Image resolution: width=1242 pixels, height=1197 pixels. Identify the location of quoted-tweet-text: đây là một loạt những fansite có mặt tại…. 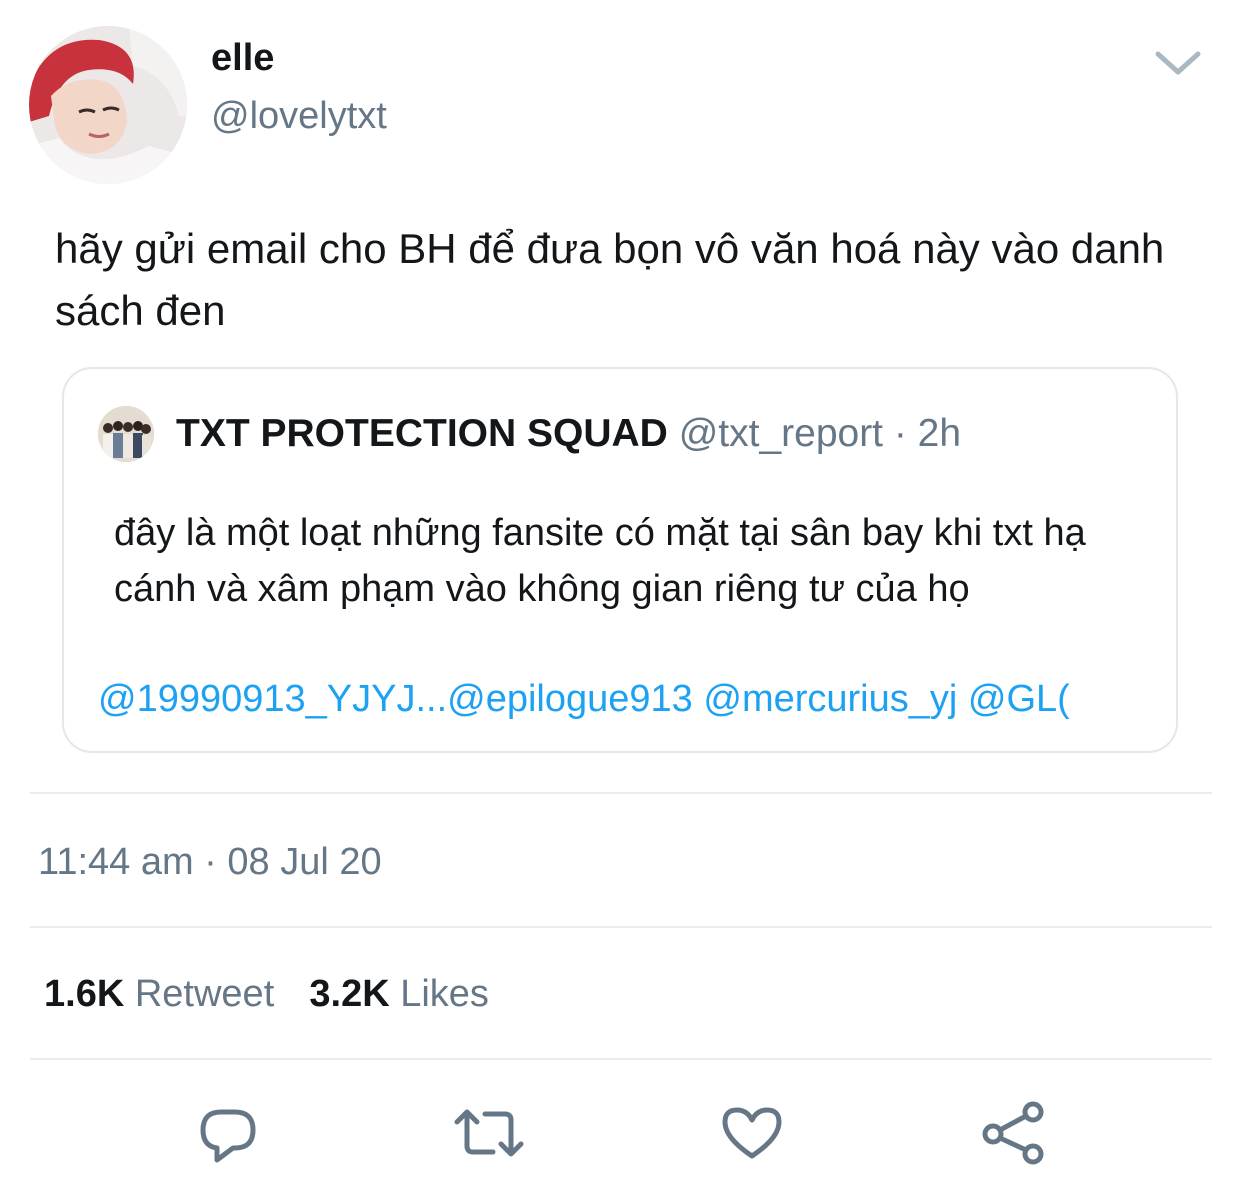
(605, 561).